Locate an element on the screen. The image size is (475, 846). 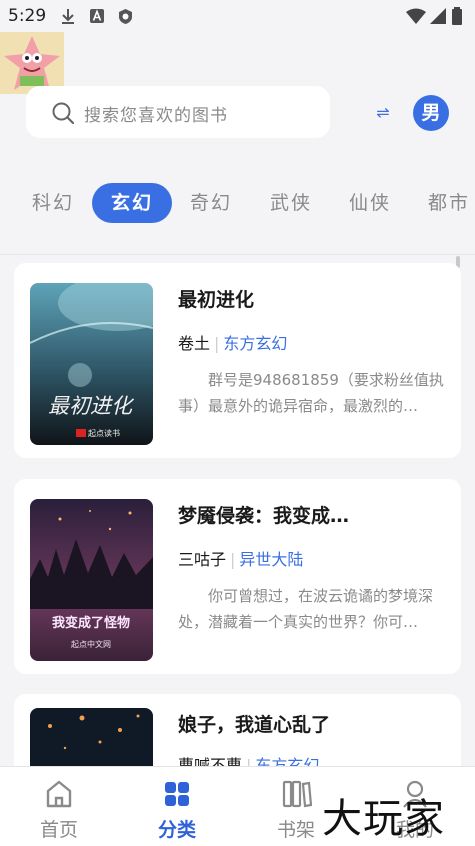
book-meta: 卷土 | 东方玄幻 is located at coordinates (232, 342).